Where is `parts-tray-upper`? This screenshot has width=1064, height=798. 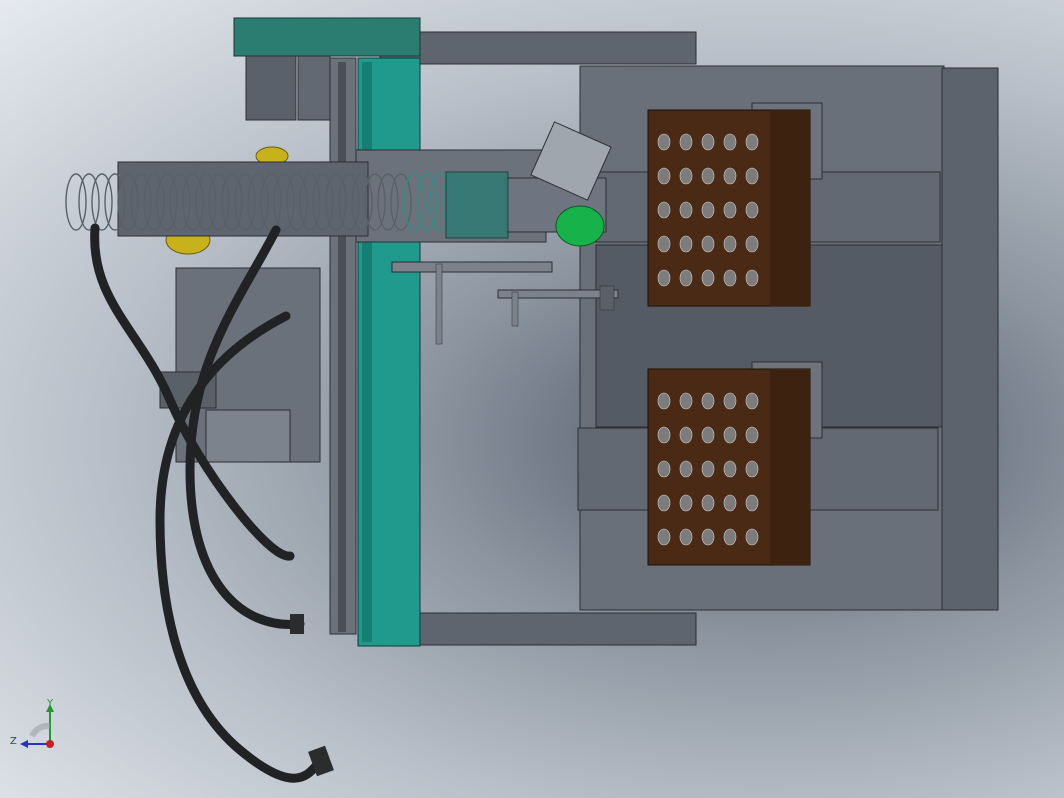
parts-tray-upper is located at coordinates (729, 208).